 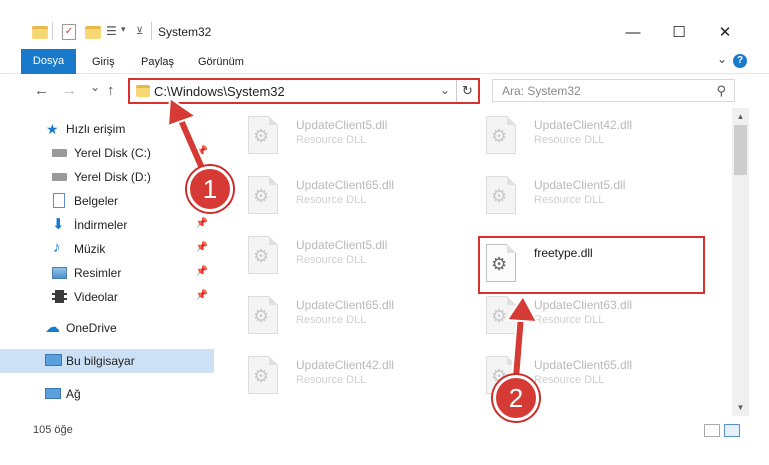 I want to click on properties-icon: ✓, so click(x=69, y=32).